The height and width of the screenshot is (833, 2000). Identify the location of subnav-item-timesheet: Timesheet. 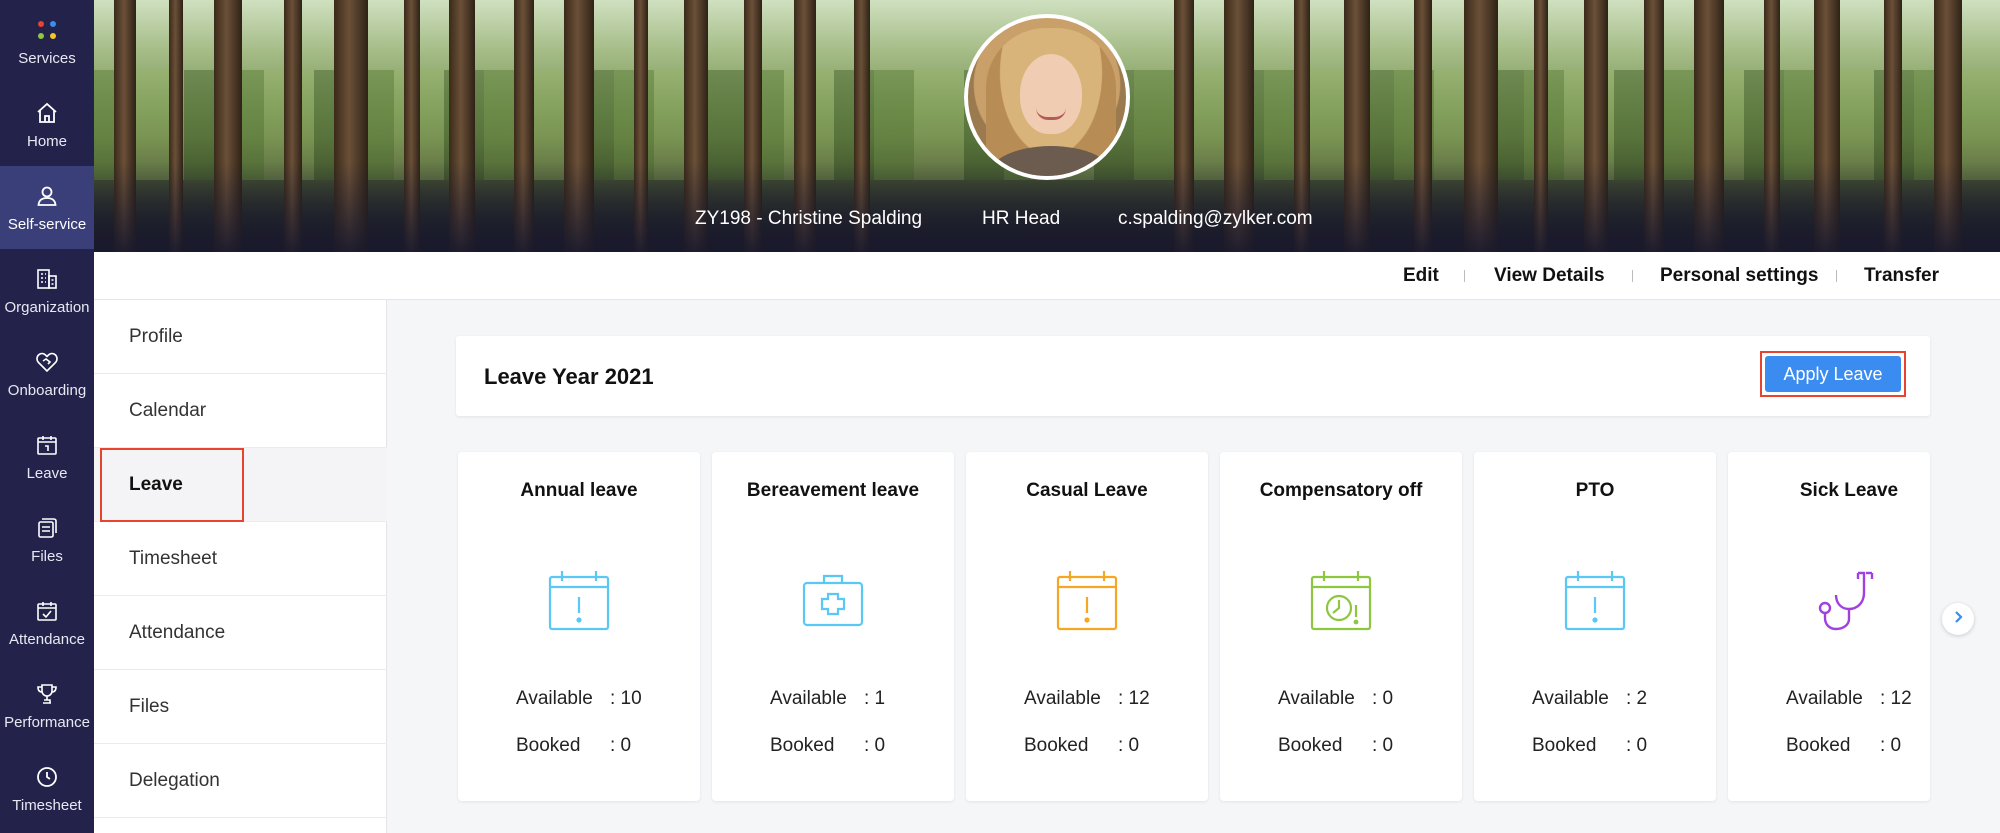
(240, 559).